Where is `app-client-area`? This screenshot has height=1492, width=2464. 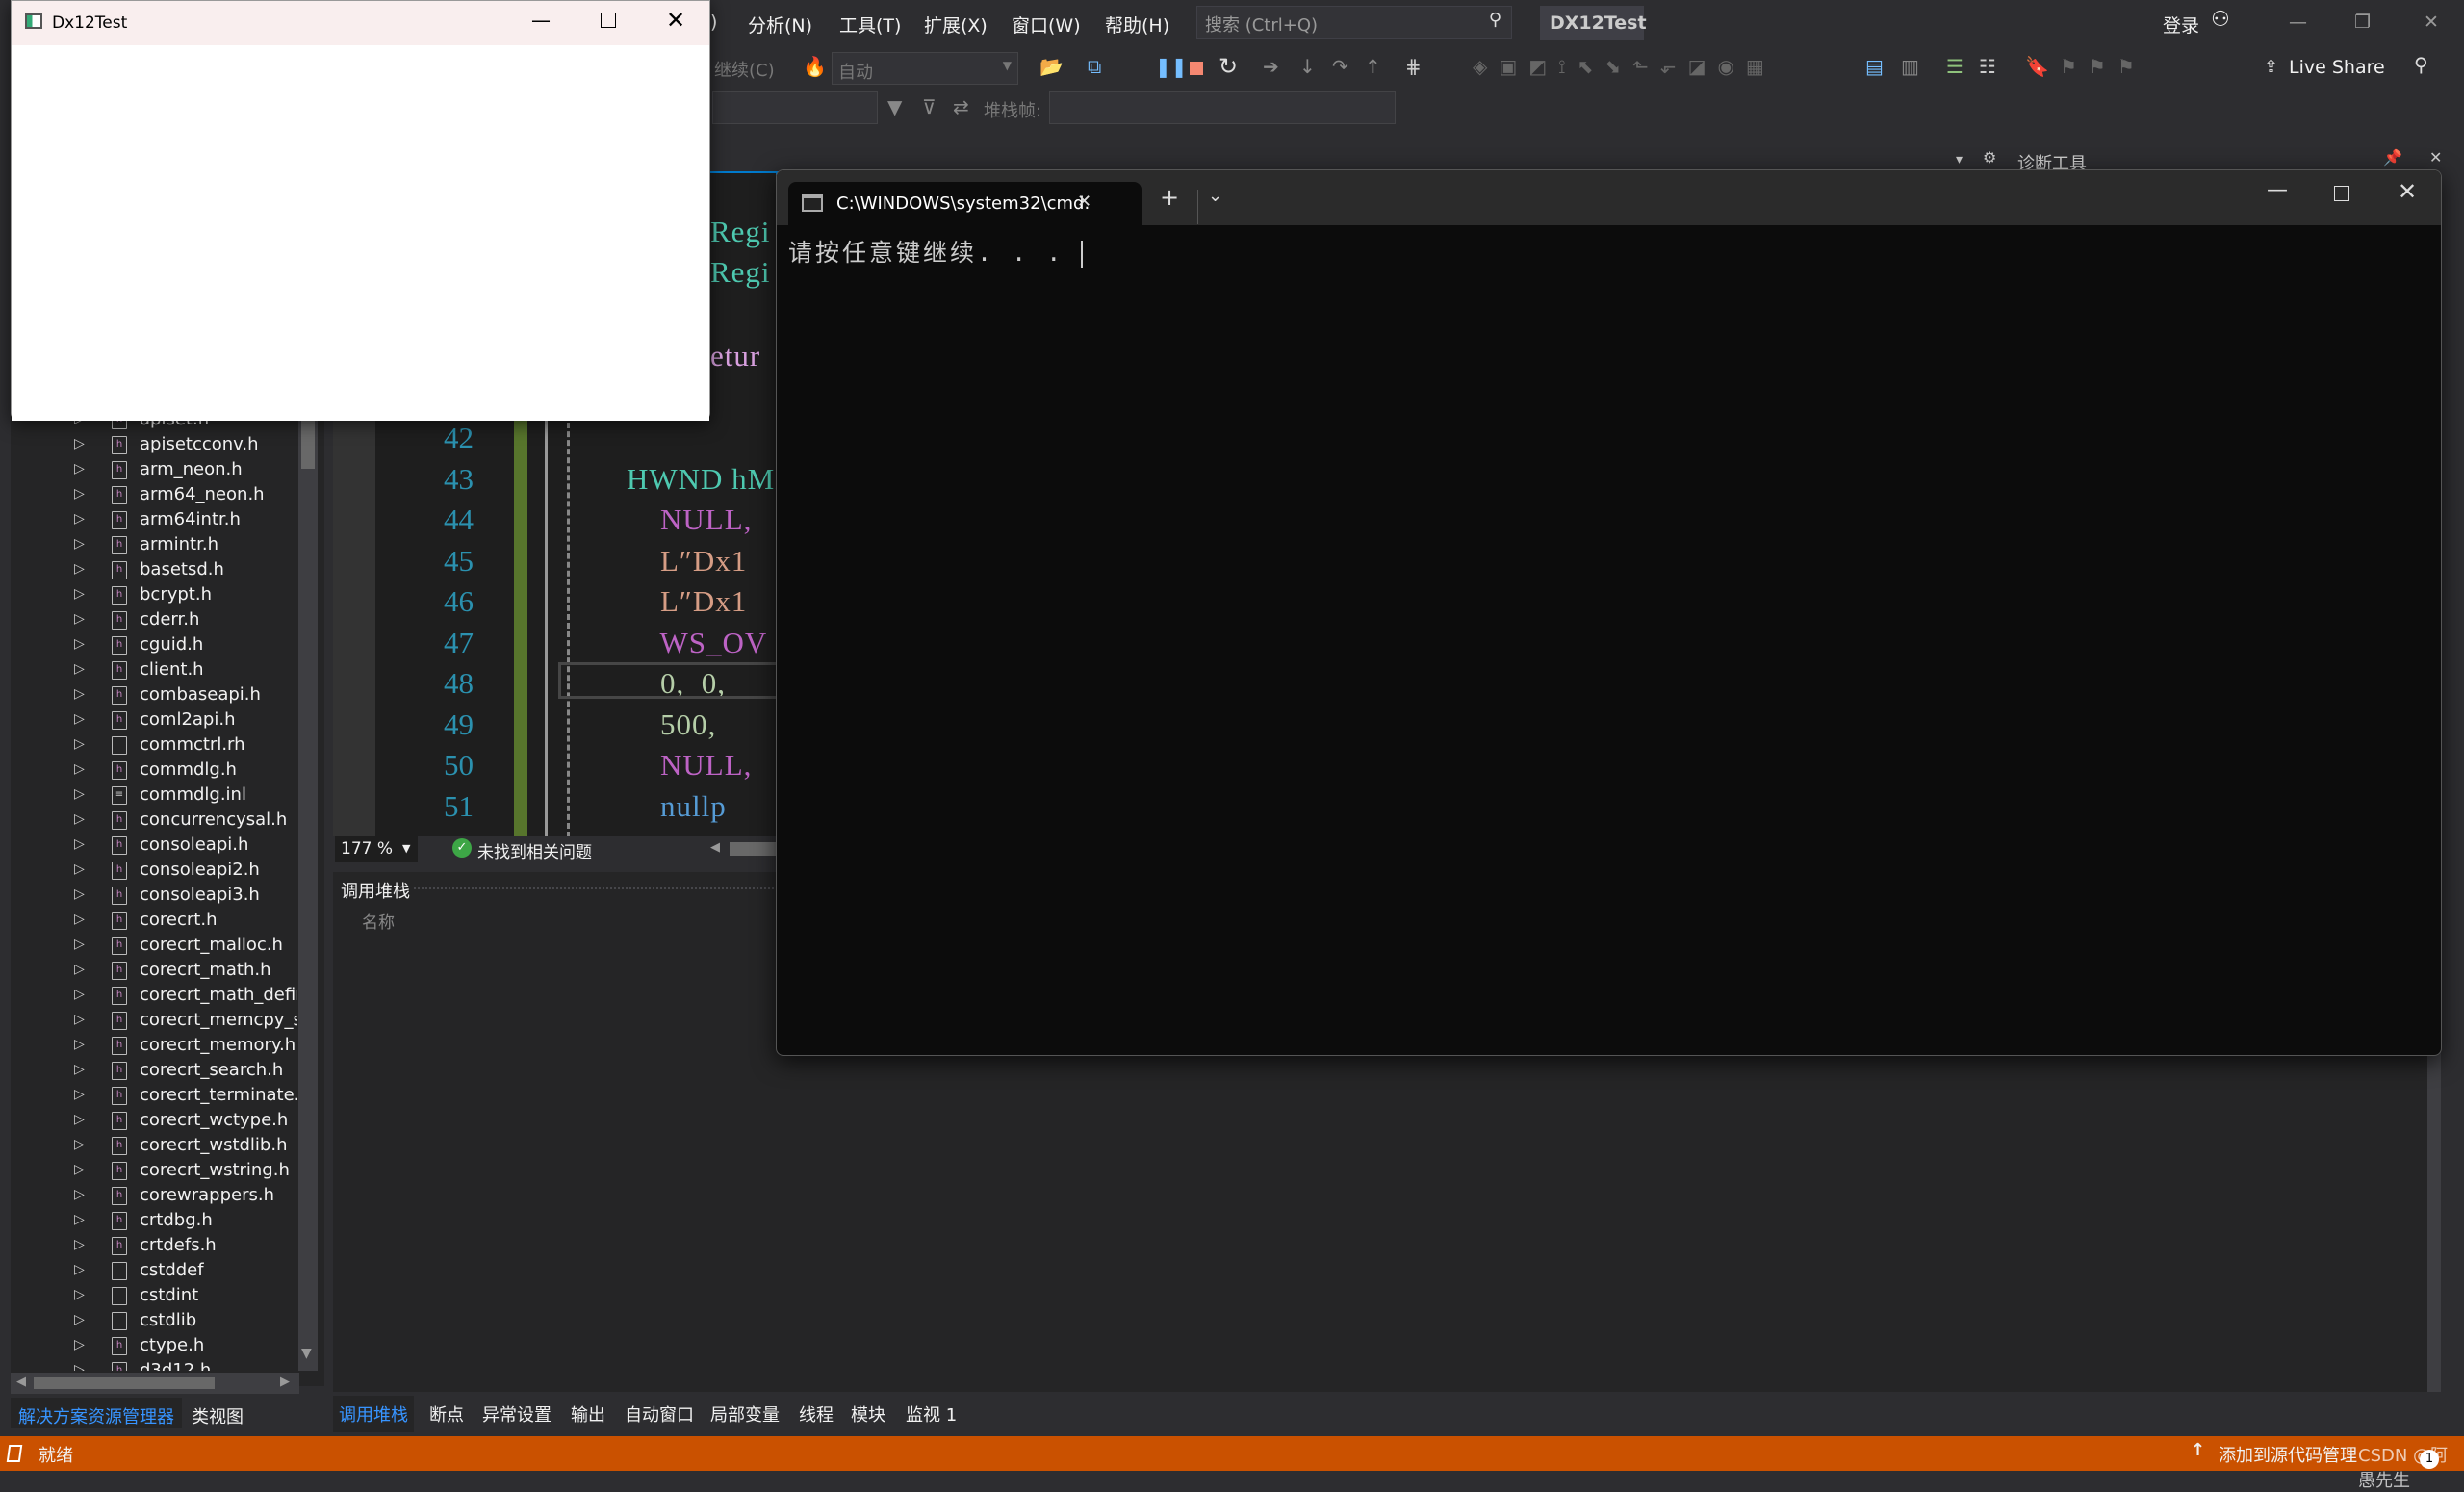 app-client-area is located at coordinates (360, 233).